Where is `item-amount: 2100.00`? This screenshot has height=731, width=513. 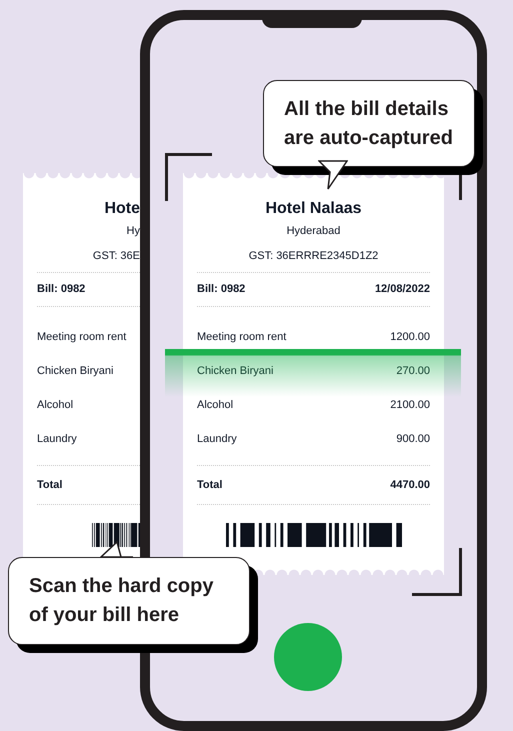 item-amount: 2100.00 is located at coordinates (410, 405).